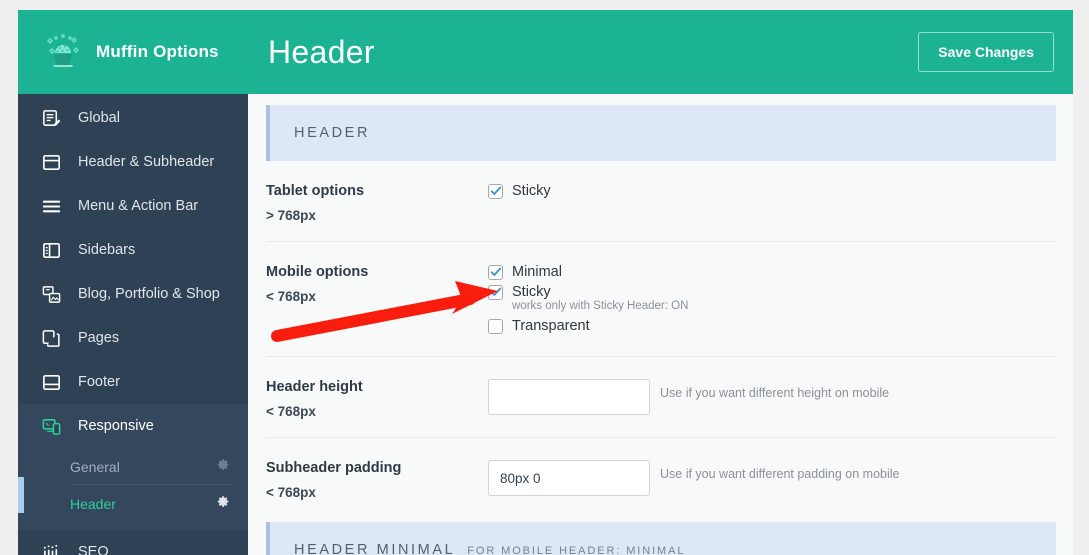 The height and width of the screenshot is (555, 1089). What do you see at coordinates (51, 338) in the screenshot?
I see `pages-copy-icon` at bounding box center [51, 338].